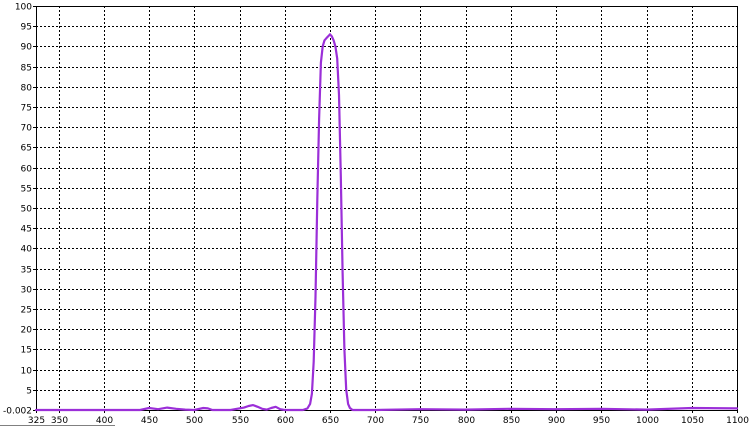 Image resolution: width=750 pixels, height=426 pixels. Describe the element at coordinates (59, 421) in the screenshot. I see `x-tick-label: 350` at that location.